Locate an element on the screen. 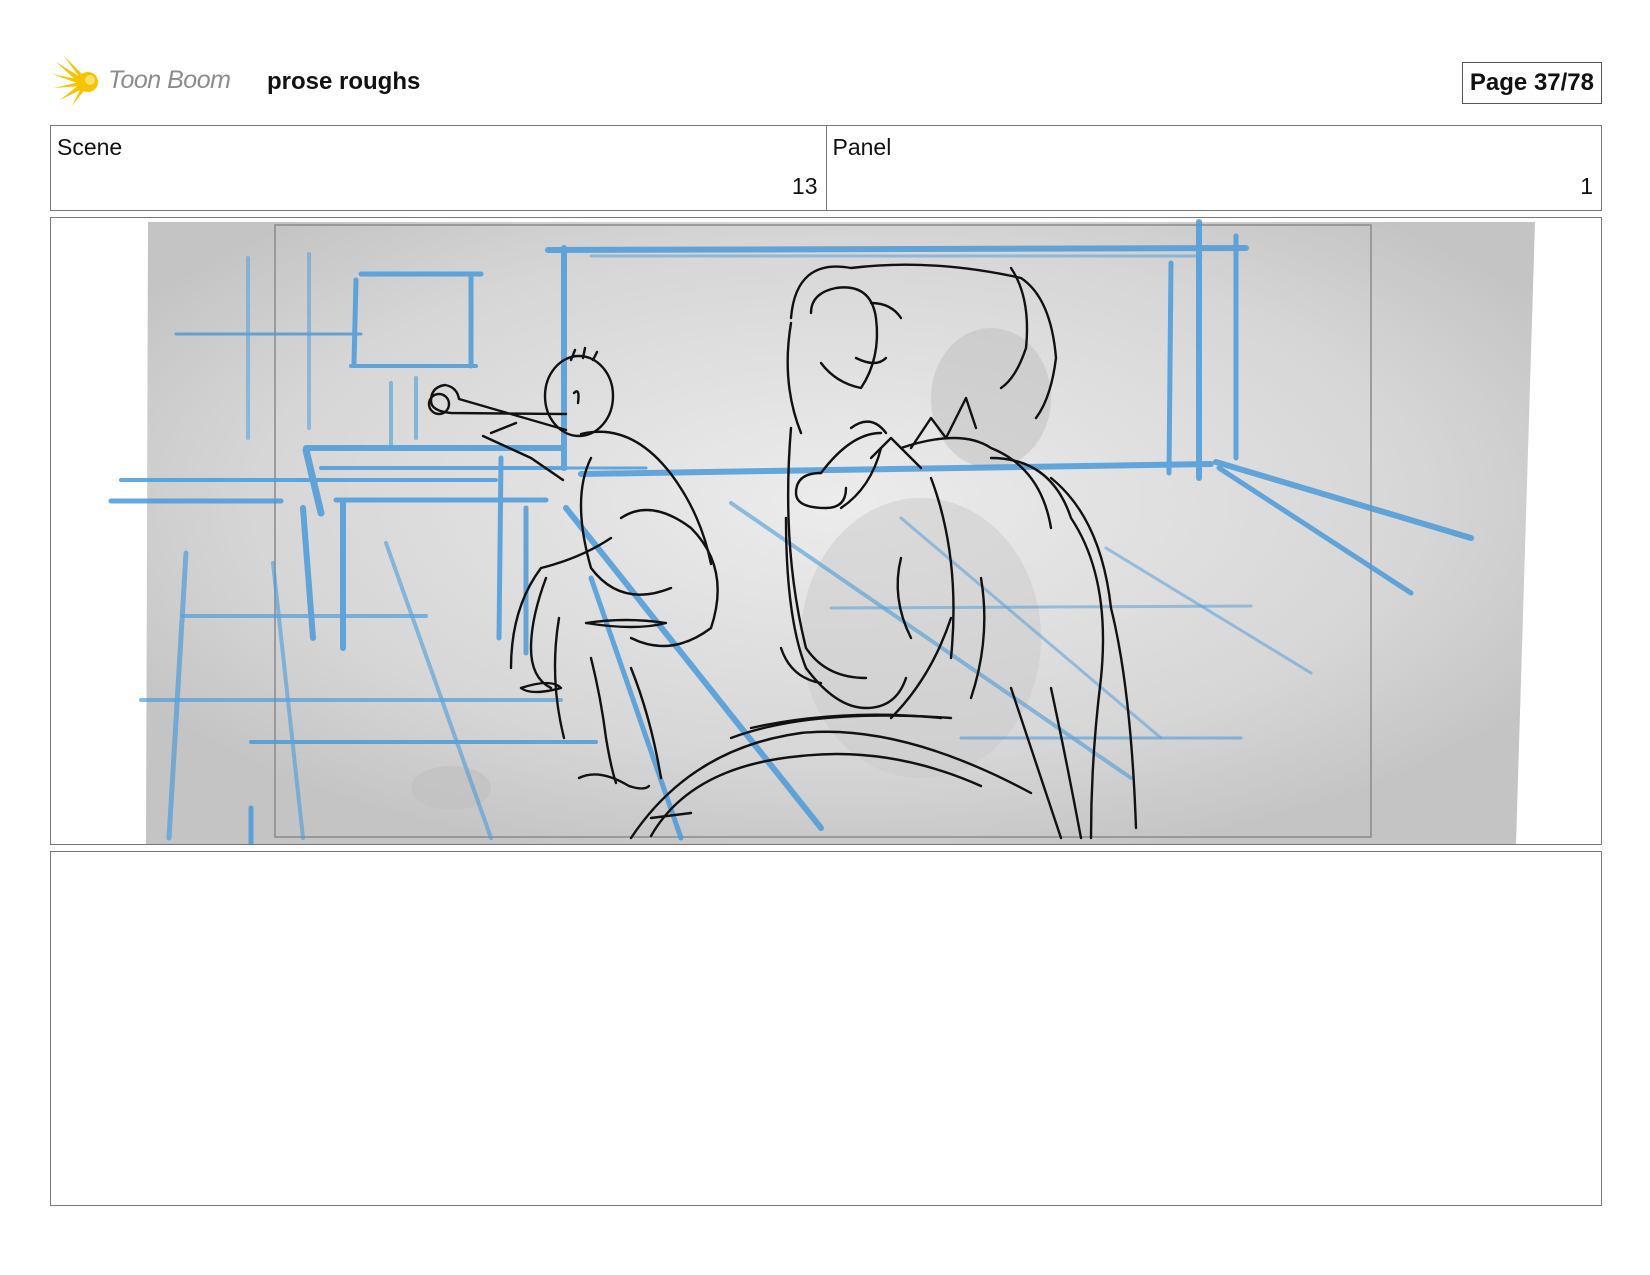 This screenshot has width=1650, height=1275. panel-cell: Panel 1 is located at coordinates (1213, 168).